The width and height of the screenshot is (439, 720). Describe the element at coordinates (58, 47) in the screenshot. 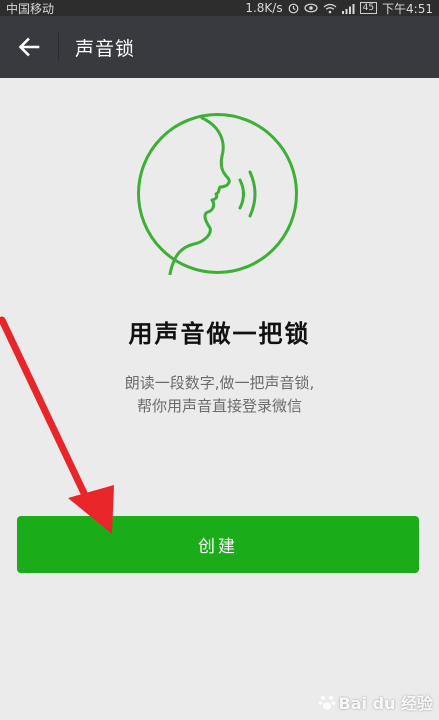

I see `app-bar-divider` at that location.